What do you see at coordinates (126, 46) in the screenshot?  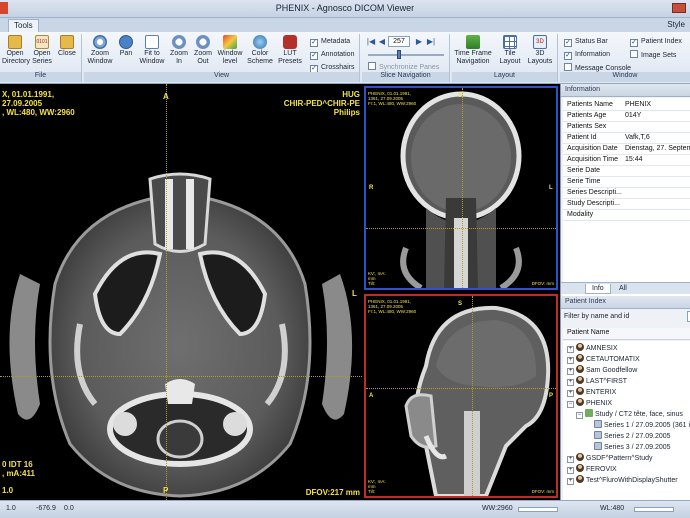 I see `pan-button: Pan` at bounding box center [126, 46].